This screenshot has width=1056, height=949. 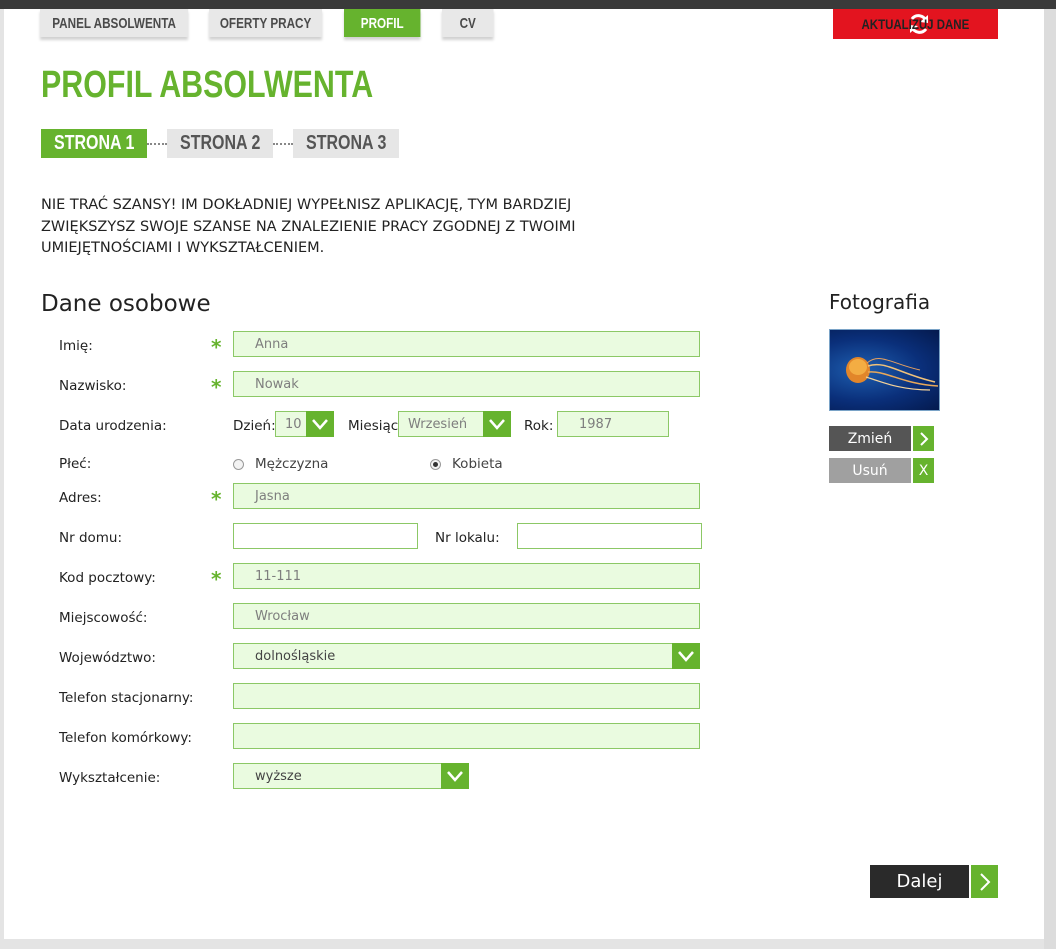 What do you see at coordinates (107, 578) in the screenshot?
I see `postal-code-label: Kod pocztowy:` at bounding box center [107, 578].